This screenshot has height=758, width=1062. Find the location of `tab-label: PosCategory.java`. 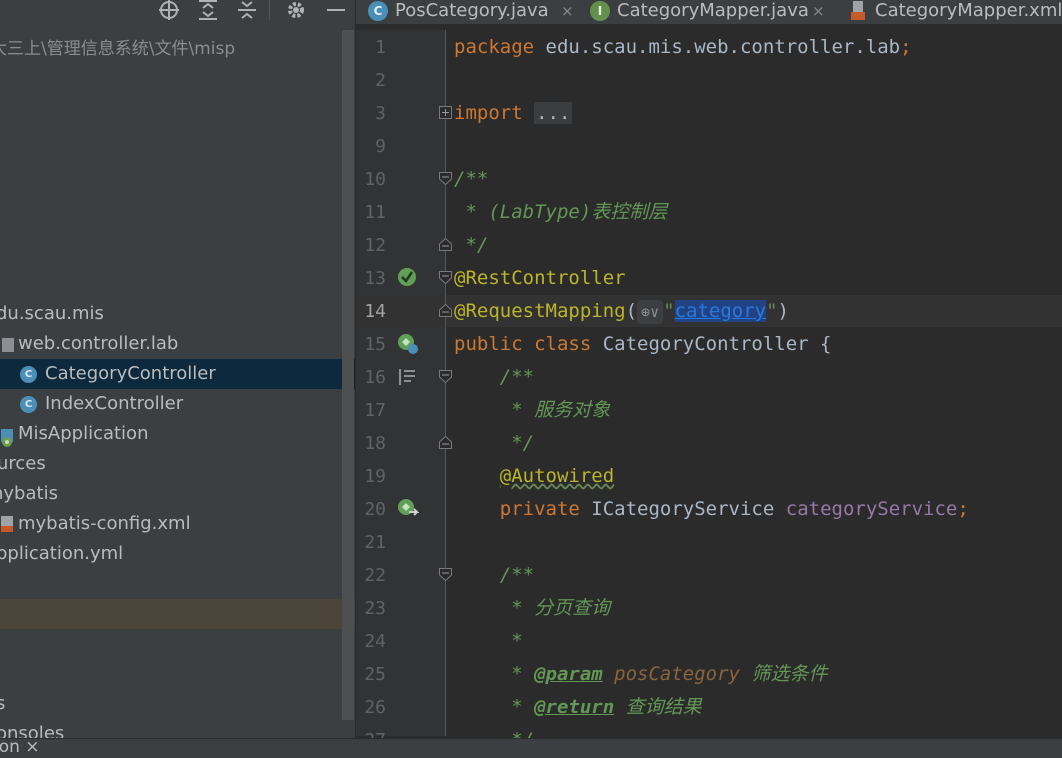

tab-label: PosCategory.java is located at coordinates (472, 10).